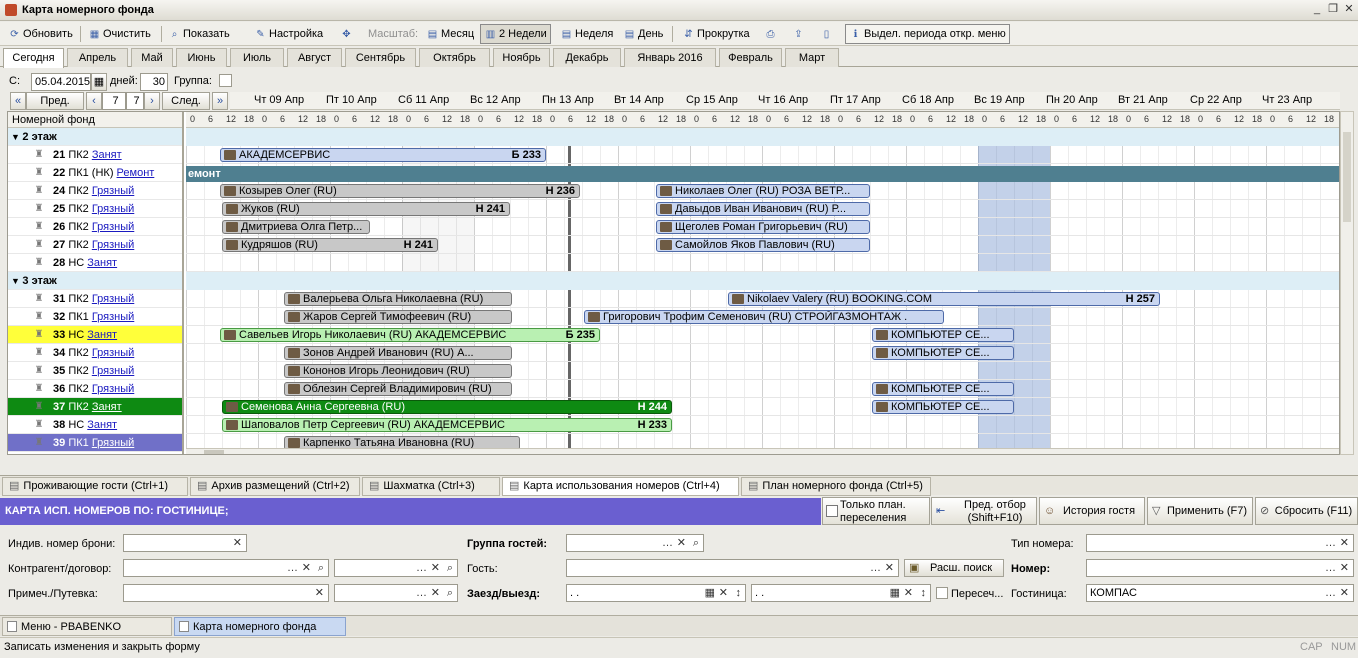 Image resolution: width=1358 pixels, height=658 pixels. I want to click on checkout-date-input: . . ↕ ✕ ▦, so click(841, 593).